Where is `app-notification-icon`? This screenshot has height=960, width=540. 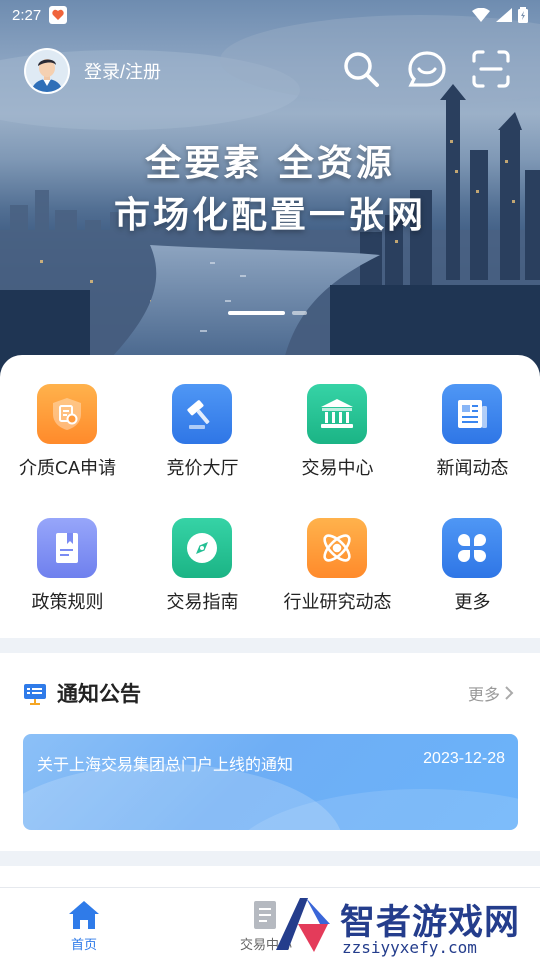
app-notification-icon is located at coordinates (58, 15).